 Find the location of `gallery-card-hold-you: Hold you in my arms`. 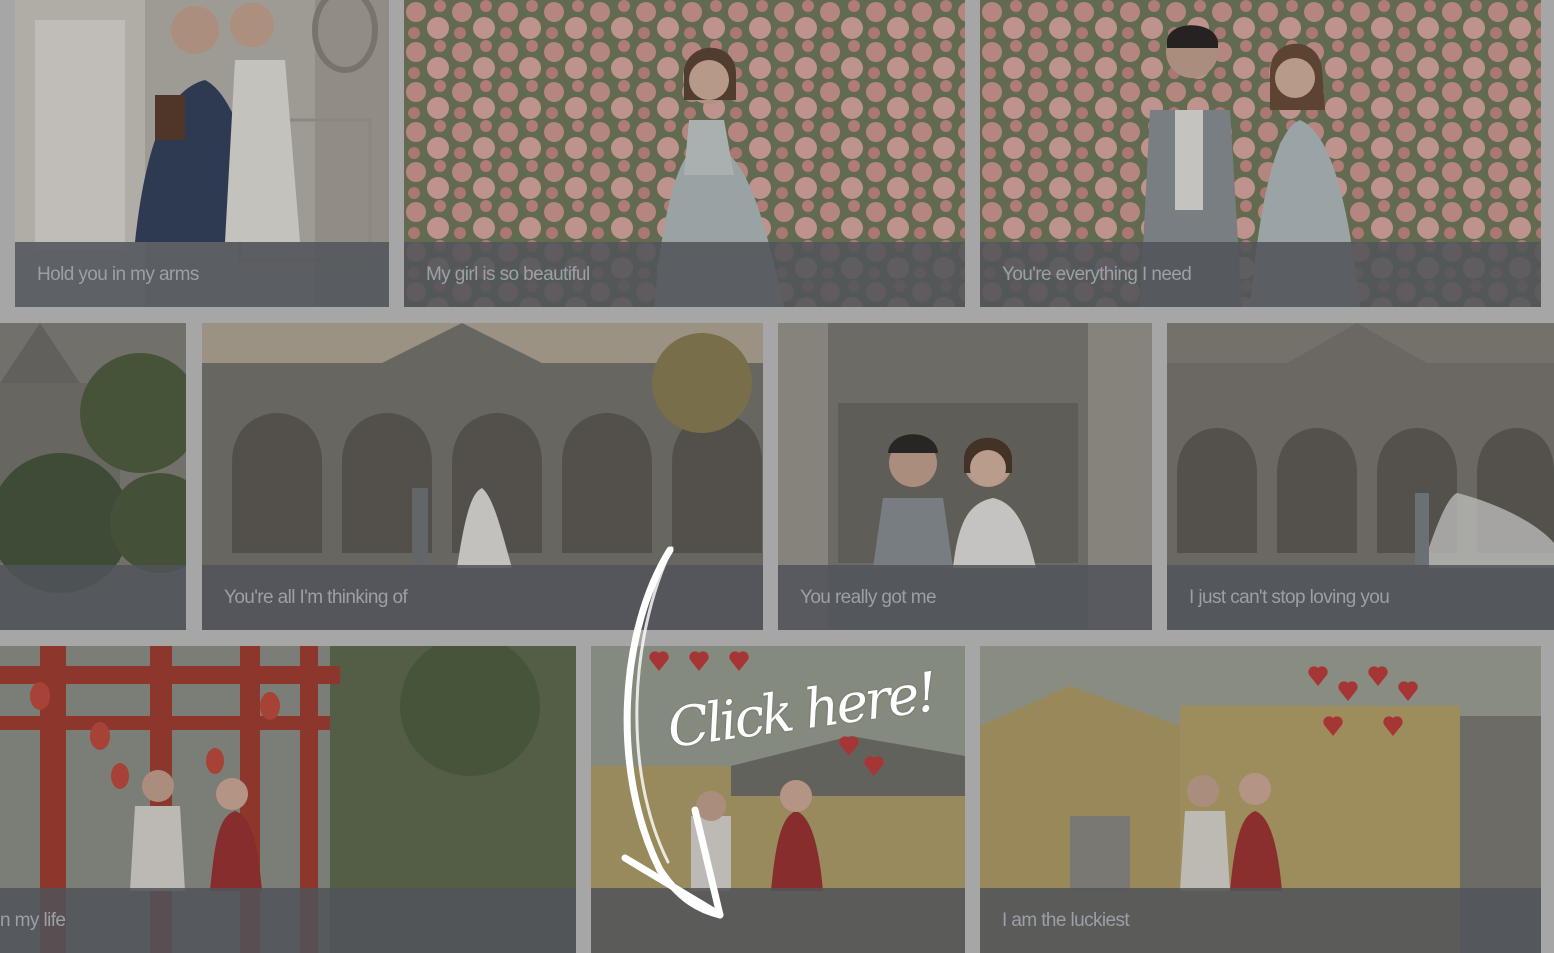

gallery-card-hold-you: Hold you in my arms is located at coordinates (202, 153).